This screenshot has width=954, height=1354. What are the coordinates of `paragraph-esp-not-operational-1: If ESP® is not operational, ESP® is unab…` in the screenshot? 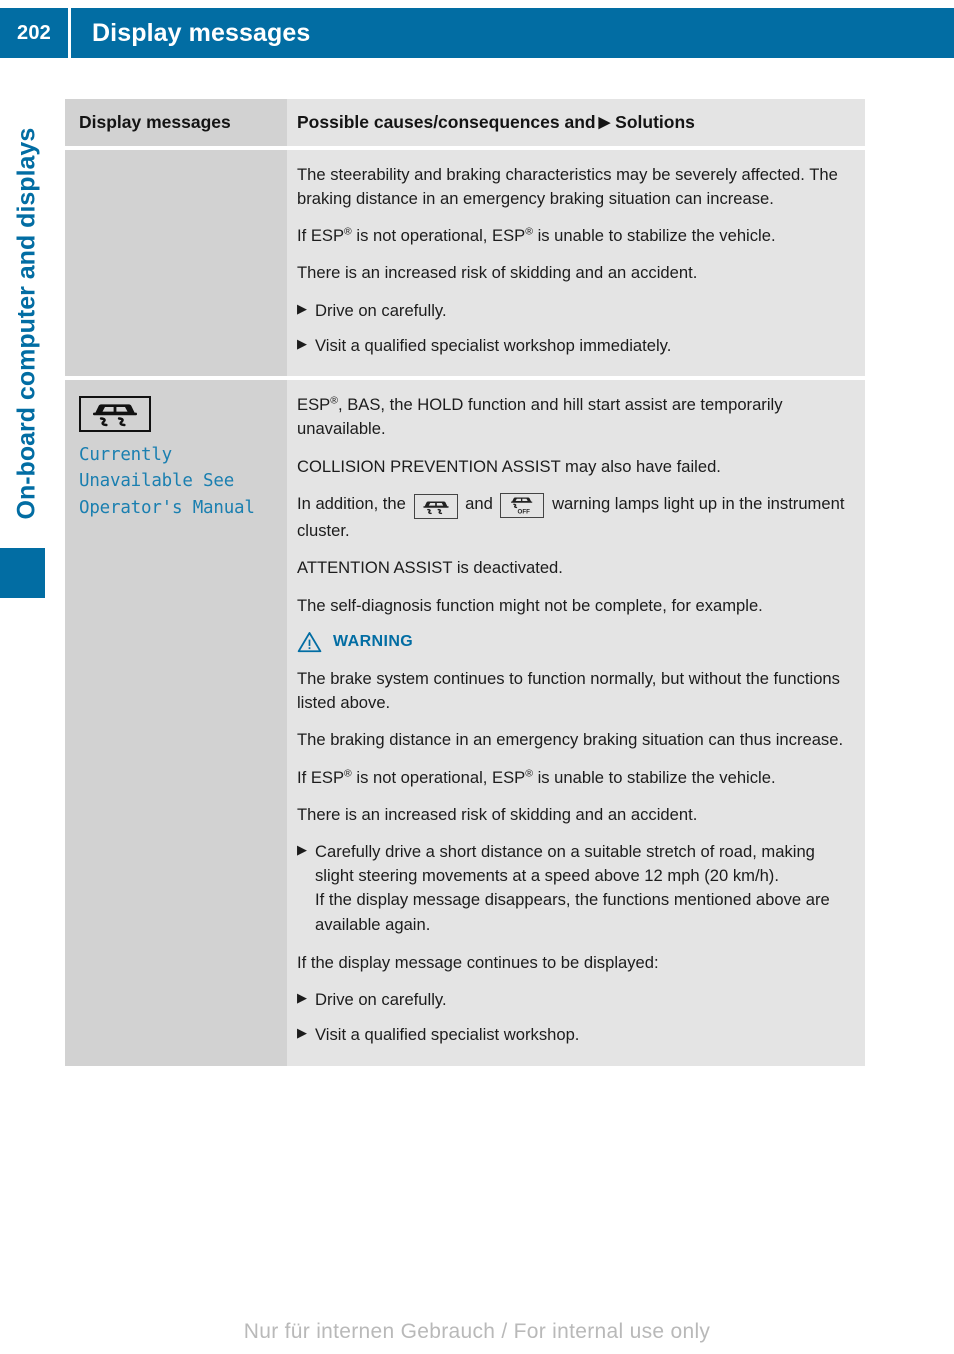 It's located at (573, 236).